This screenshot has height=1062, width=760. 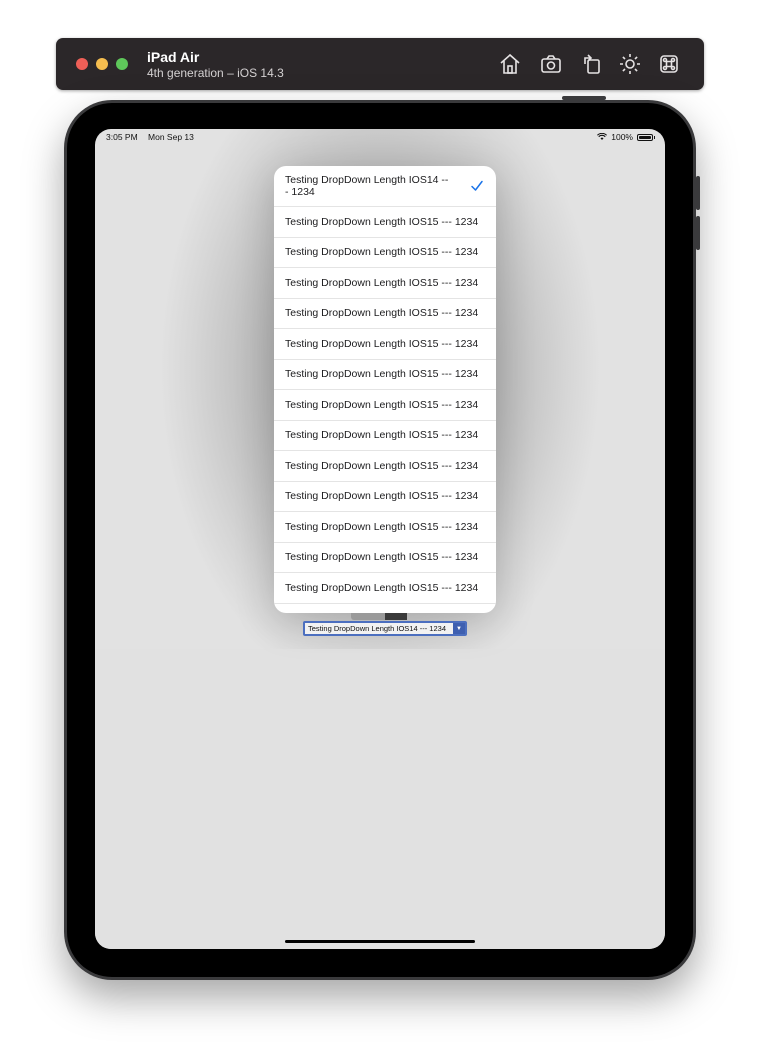 I want to click on close-window-button, so click(x=82, y=64).